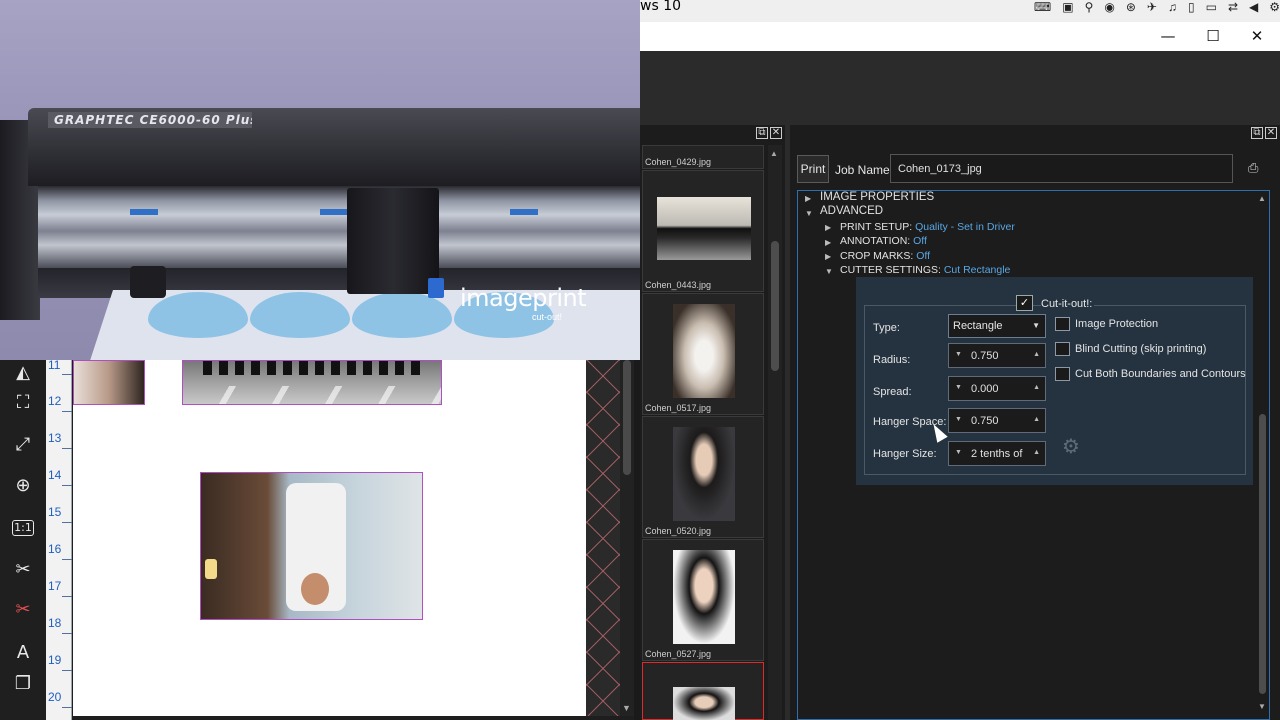 The image size is (1280, 720). Describe the element at coordinates (55, 586) in the screenshot. I see `ruler-number: 17` at that location.